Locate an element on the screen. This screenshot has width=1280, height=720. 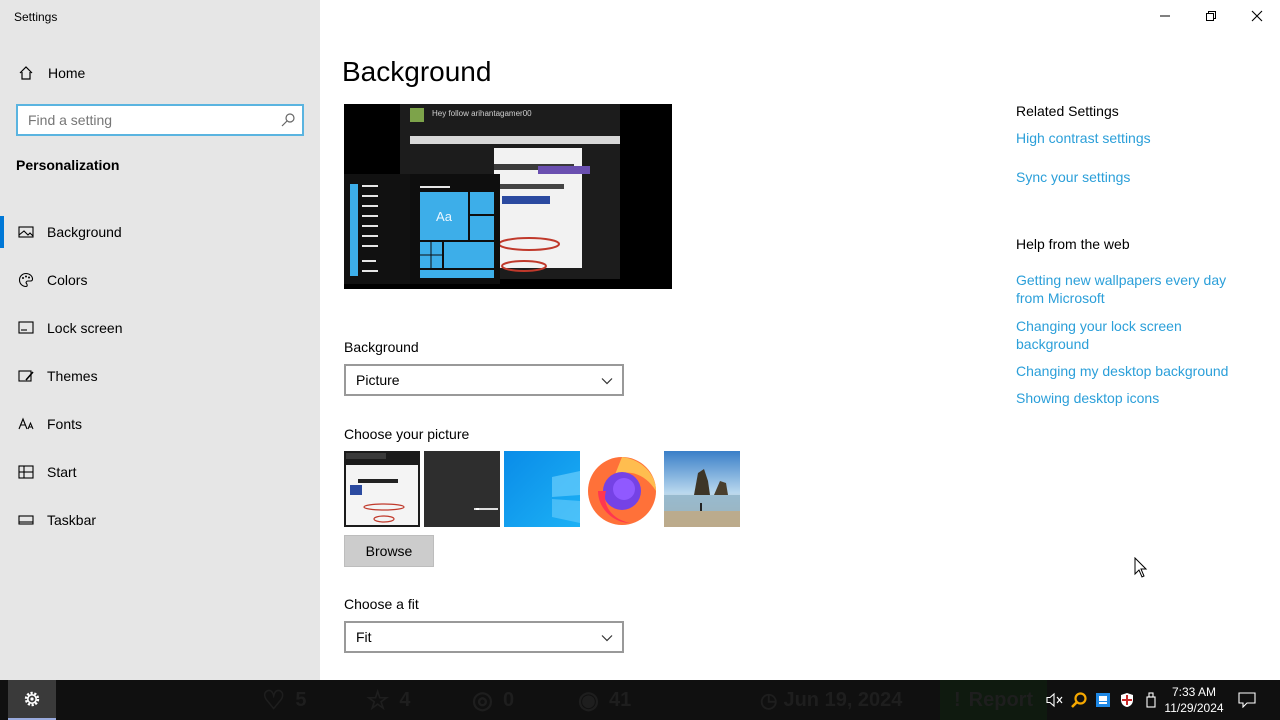
picture-thumbnails is located at coordinates (542, 489).